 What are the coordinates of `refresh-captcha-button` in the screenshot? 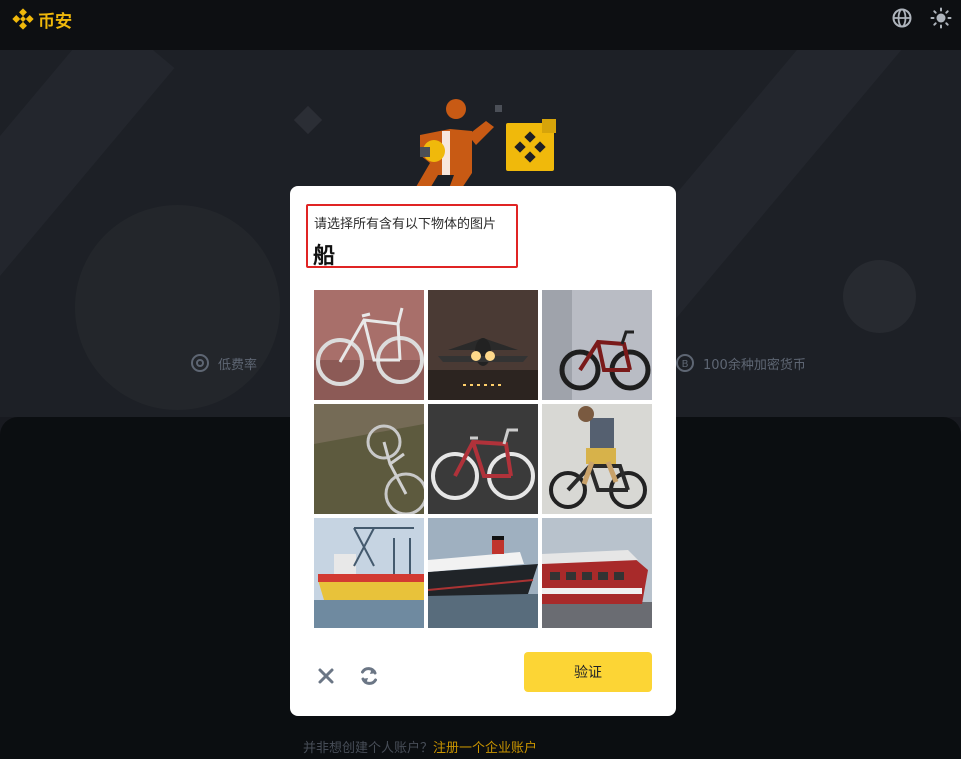 It's located at (369, 676).